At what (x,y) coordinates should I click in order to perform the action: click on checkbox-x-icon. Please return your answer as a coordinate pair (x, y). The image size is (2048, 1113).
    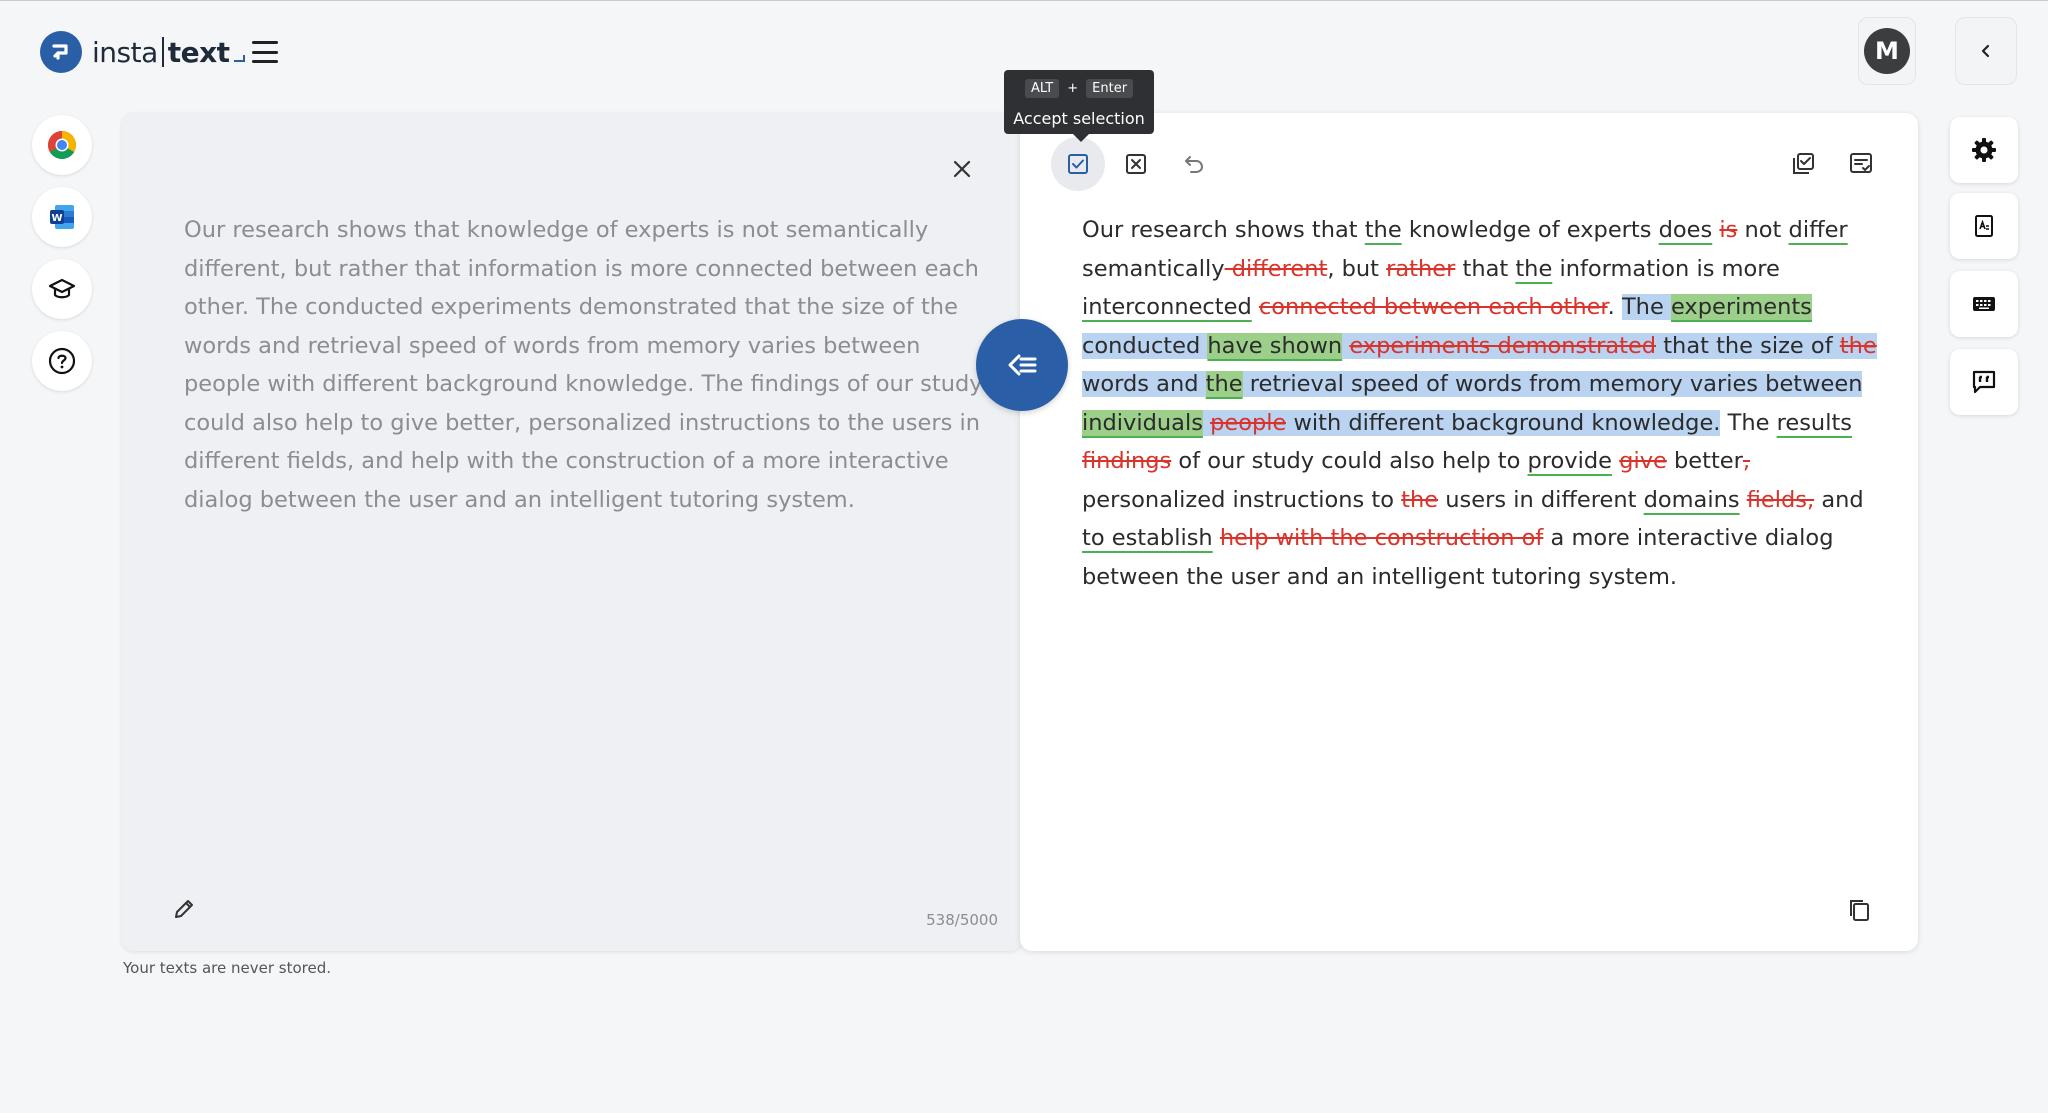
    Looking at the image, I should click on (1136, 164).